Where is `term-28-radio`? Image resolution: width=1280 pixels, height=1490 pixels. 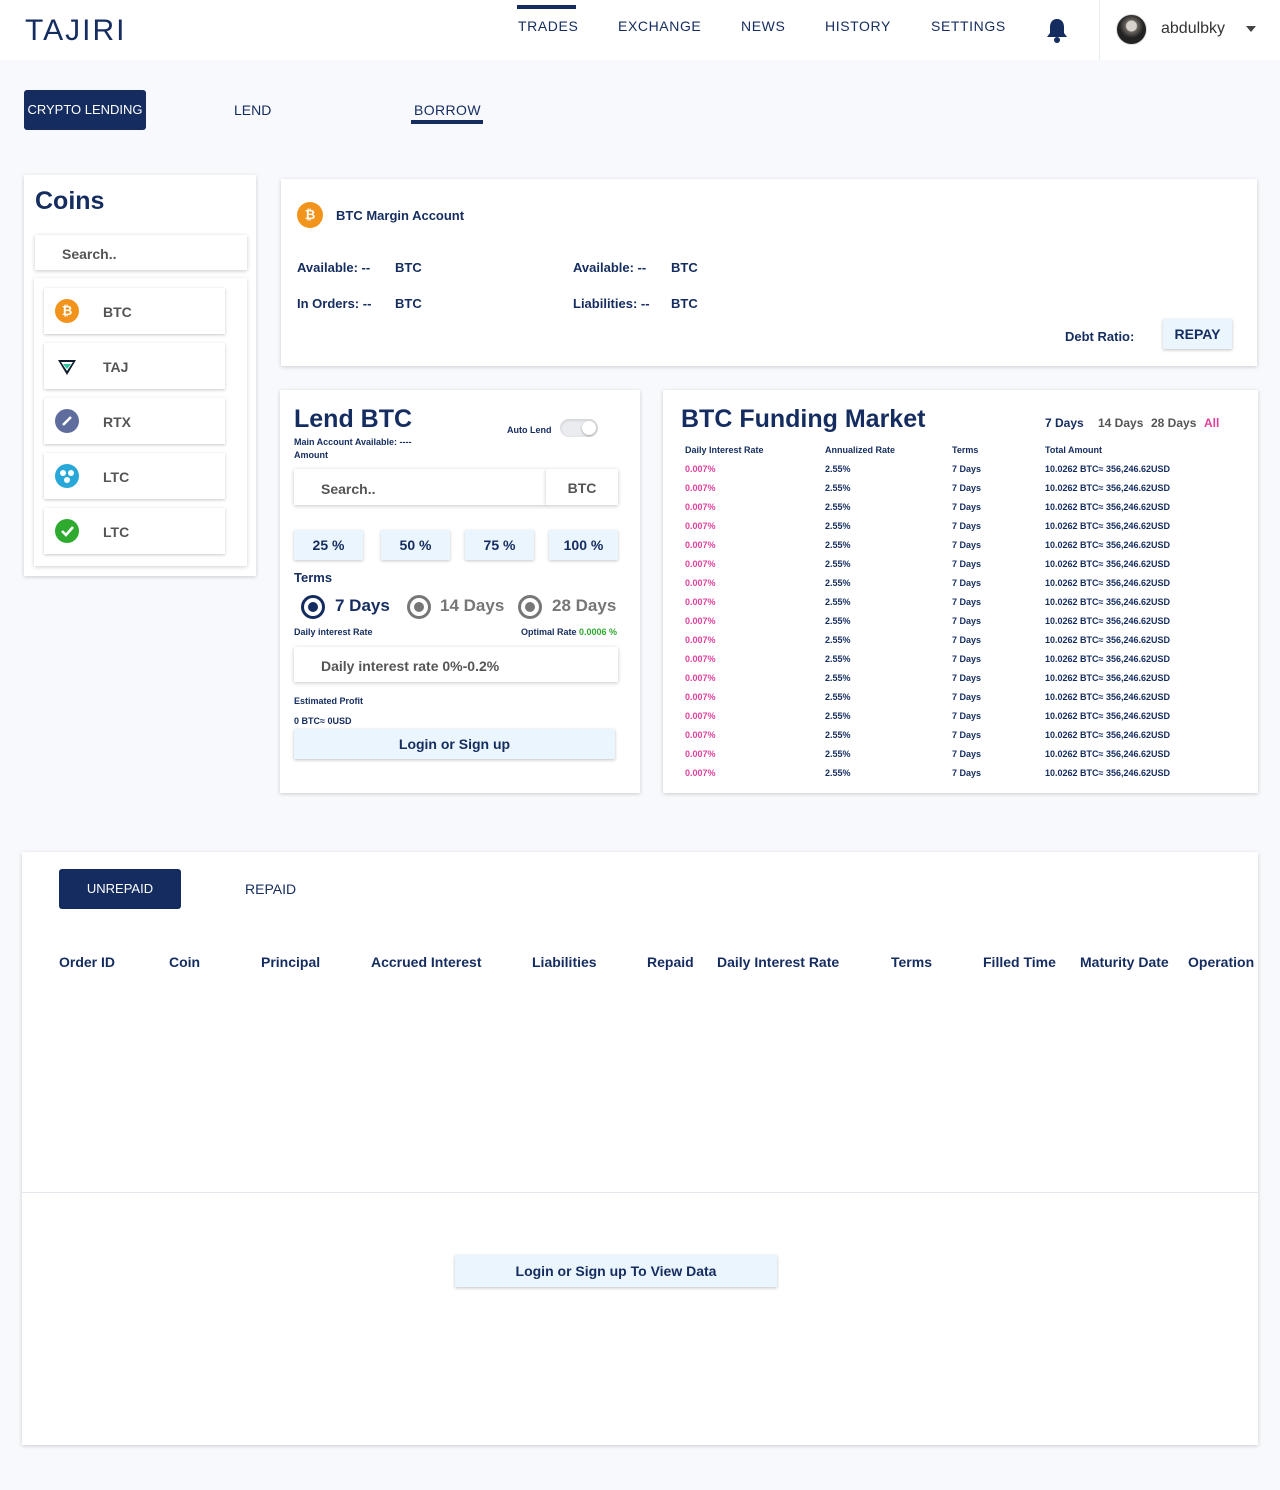
term-28-radio is located at coordinates (530, 607).